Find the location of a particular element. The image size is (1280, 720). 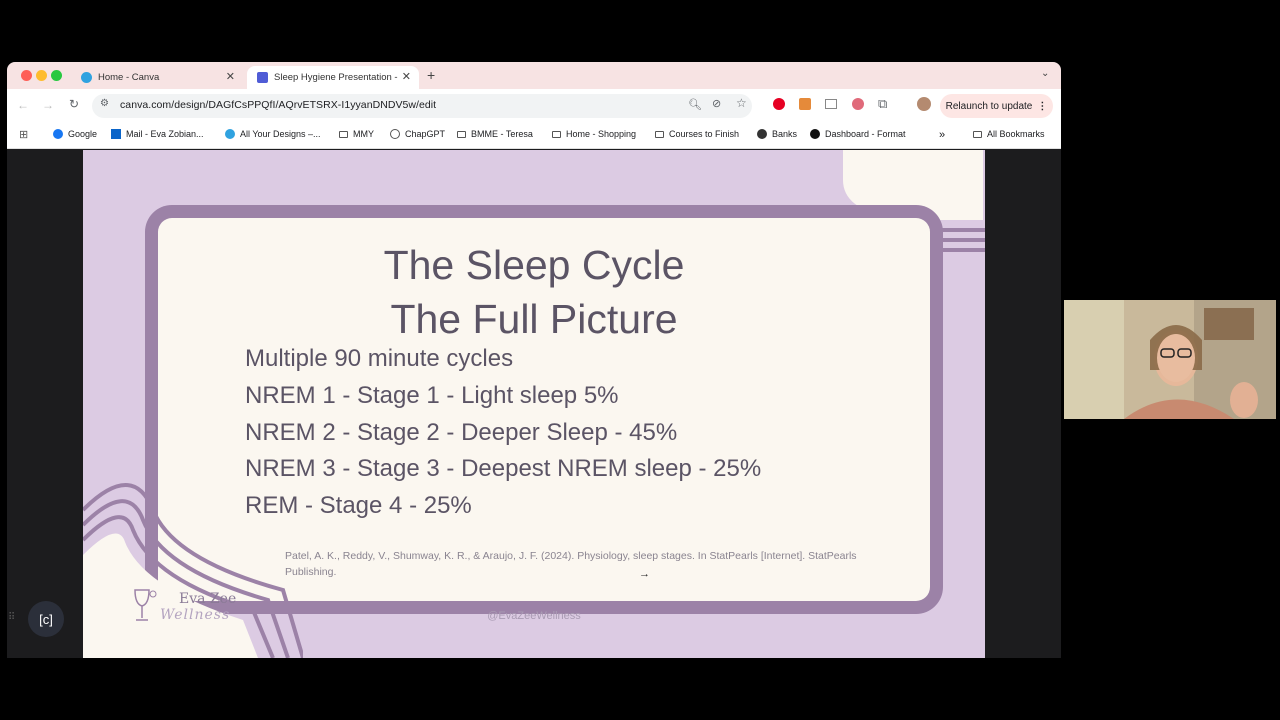

minimize-window-button is located at coordinates (41, 75).